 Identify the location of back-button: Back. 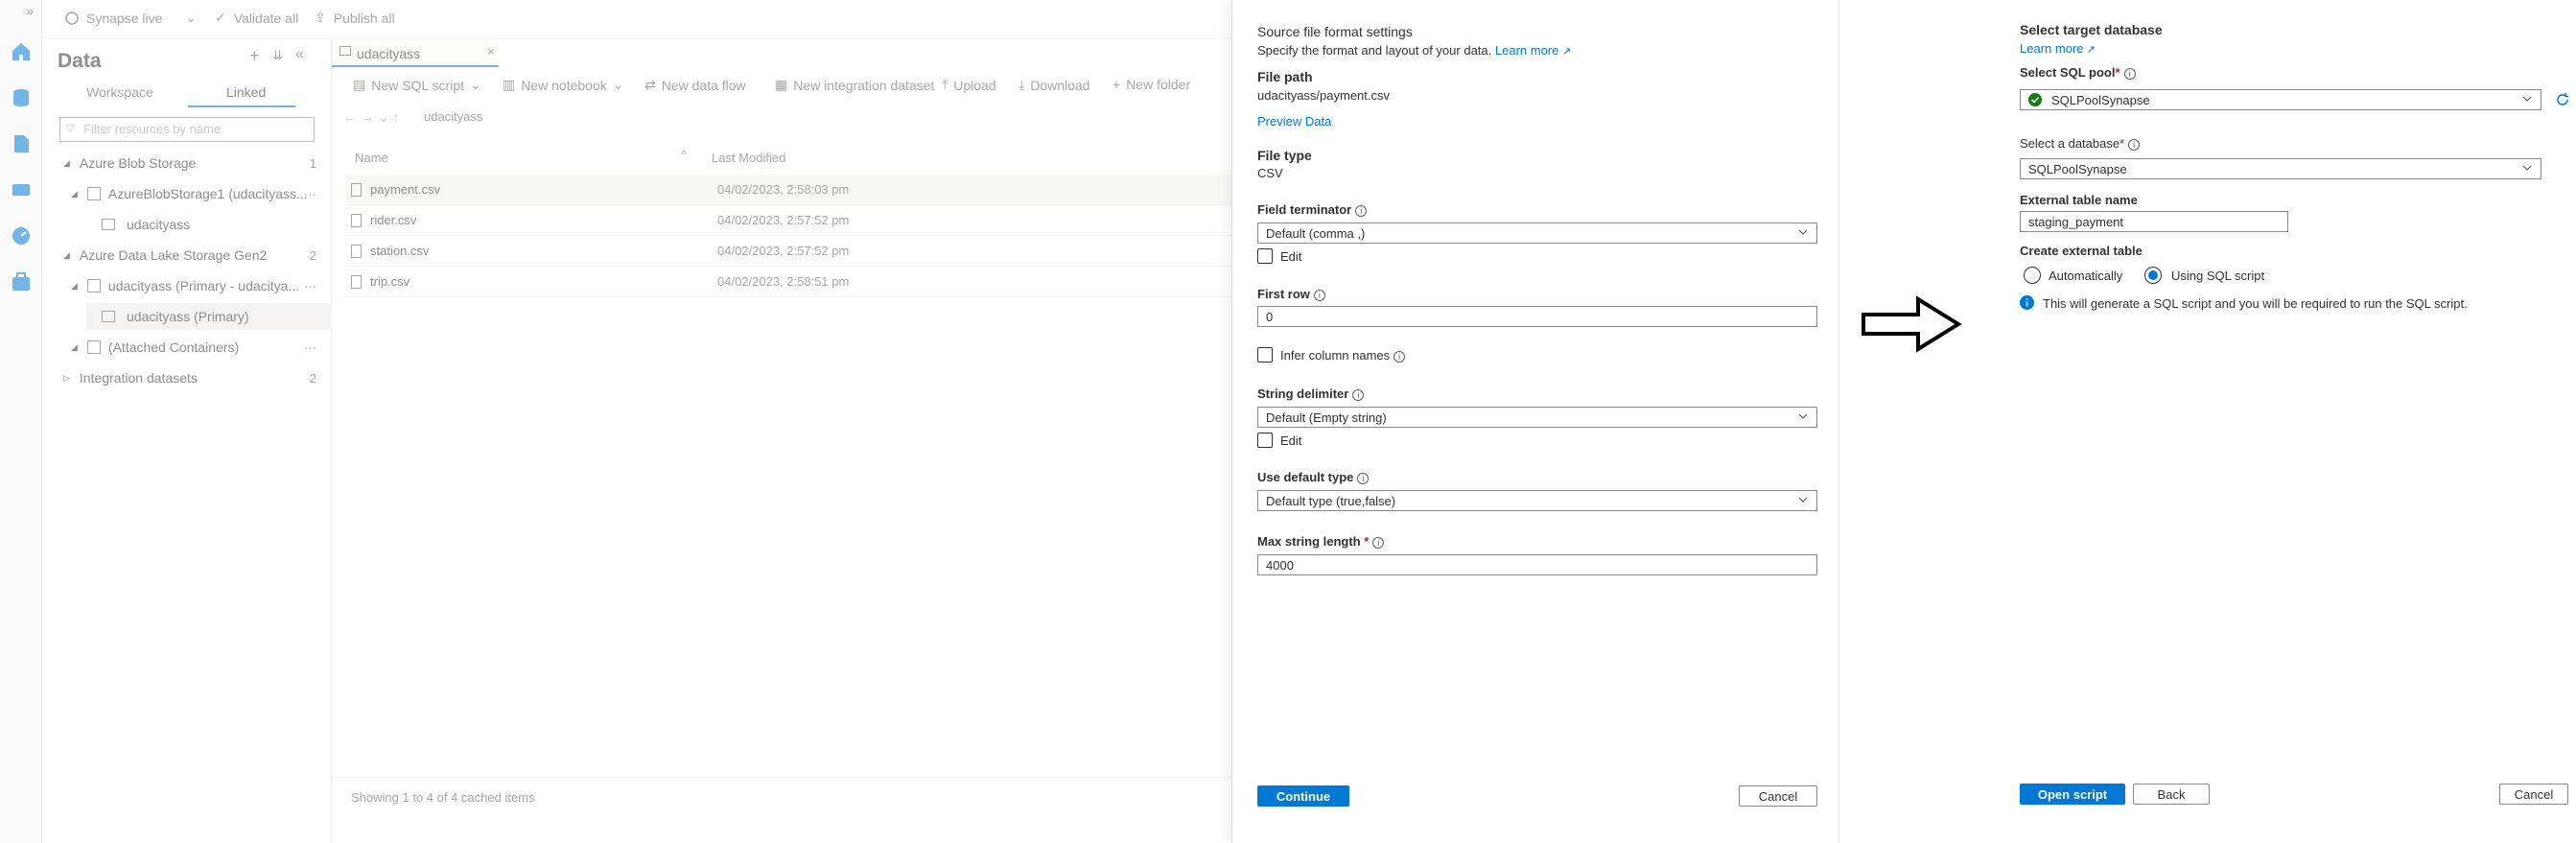
(2171, 794).